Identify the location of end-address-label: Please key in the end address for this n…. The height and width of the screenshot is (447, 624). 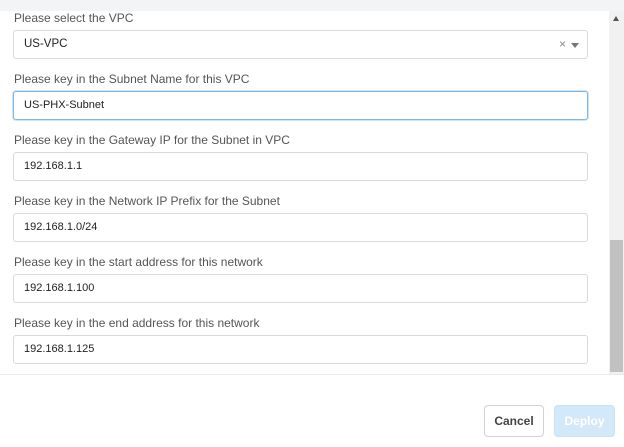
(137, 323).